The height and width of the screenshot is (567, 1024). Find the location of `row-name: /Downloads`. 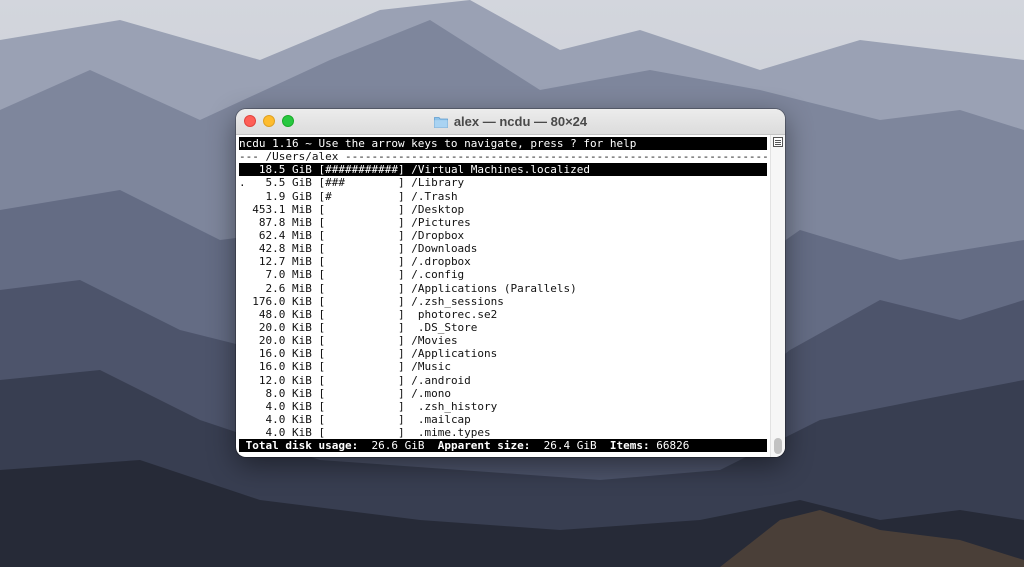

row-name: /Downloads is located at coordinates (444, 249).